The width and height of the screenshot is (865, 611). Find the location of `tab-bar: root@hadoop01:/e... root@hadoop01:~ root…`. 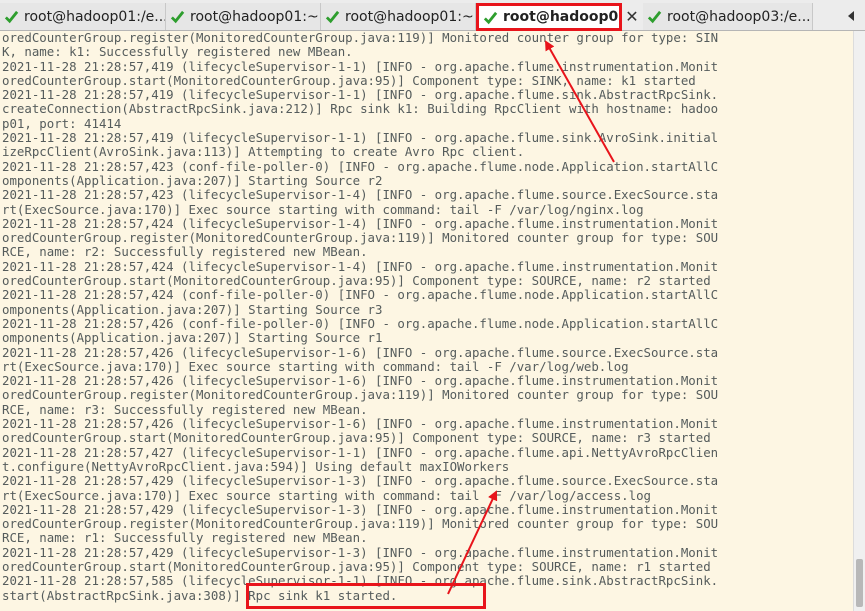

tab-bar: root@hadoop01:/e... root@hadoop01:~ root… is located at coordinates (432, 15).